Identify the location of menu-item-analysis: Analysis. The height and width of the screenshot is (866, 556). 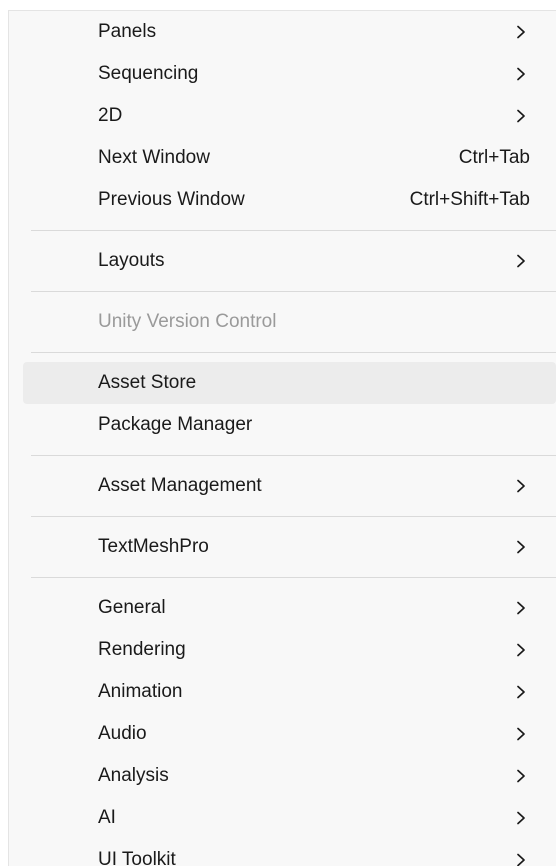
(289, 776).